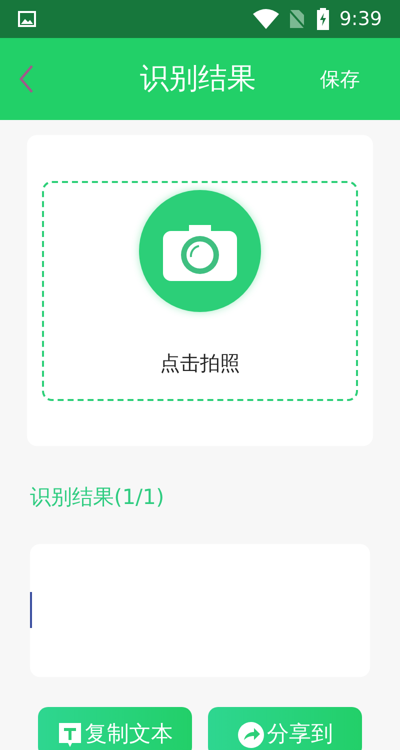  Describe the element at coordinates (27, 19) in the screenshot. I see `image-icon` at that location.